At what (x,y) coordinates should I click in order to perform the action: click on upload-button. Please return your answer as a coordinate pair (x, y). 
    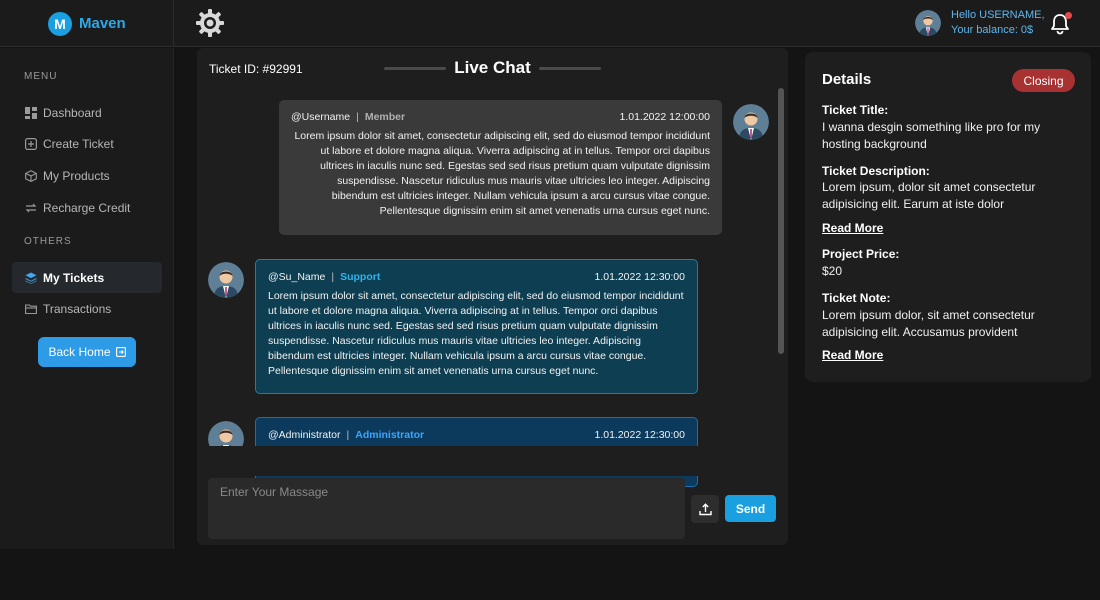
    Looking at the image, I should click on (705, 509).